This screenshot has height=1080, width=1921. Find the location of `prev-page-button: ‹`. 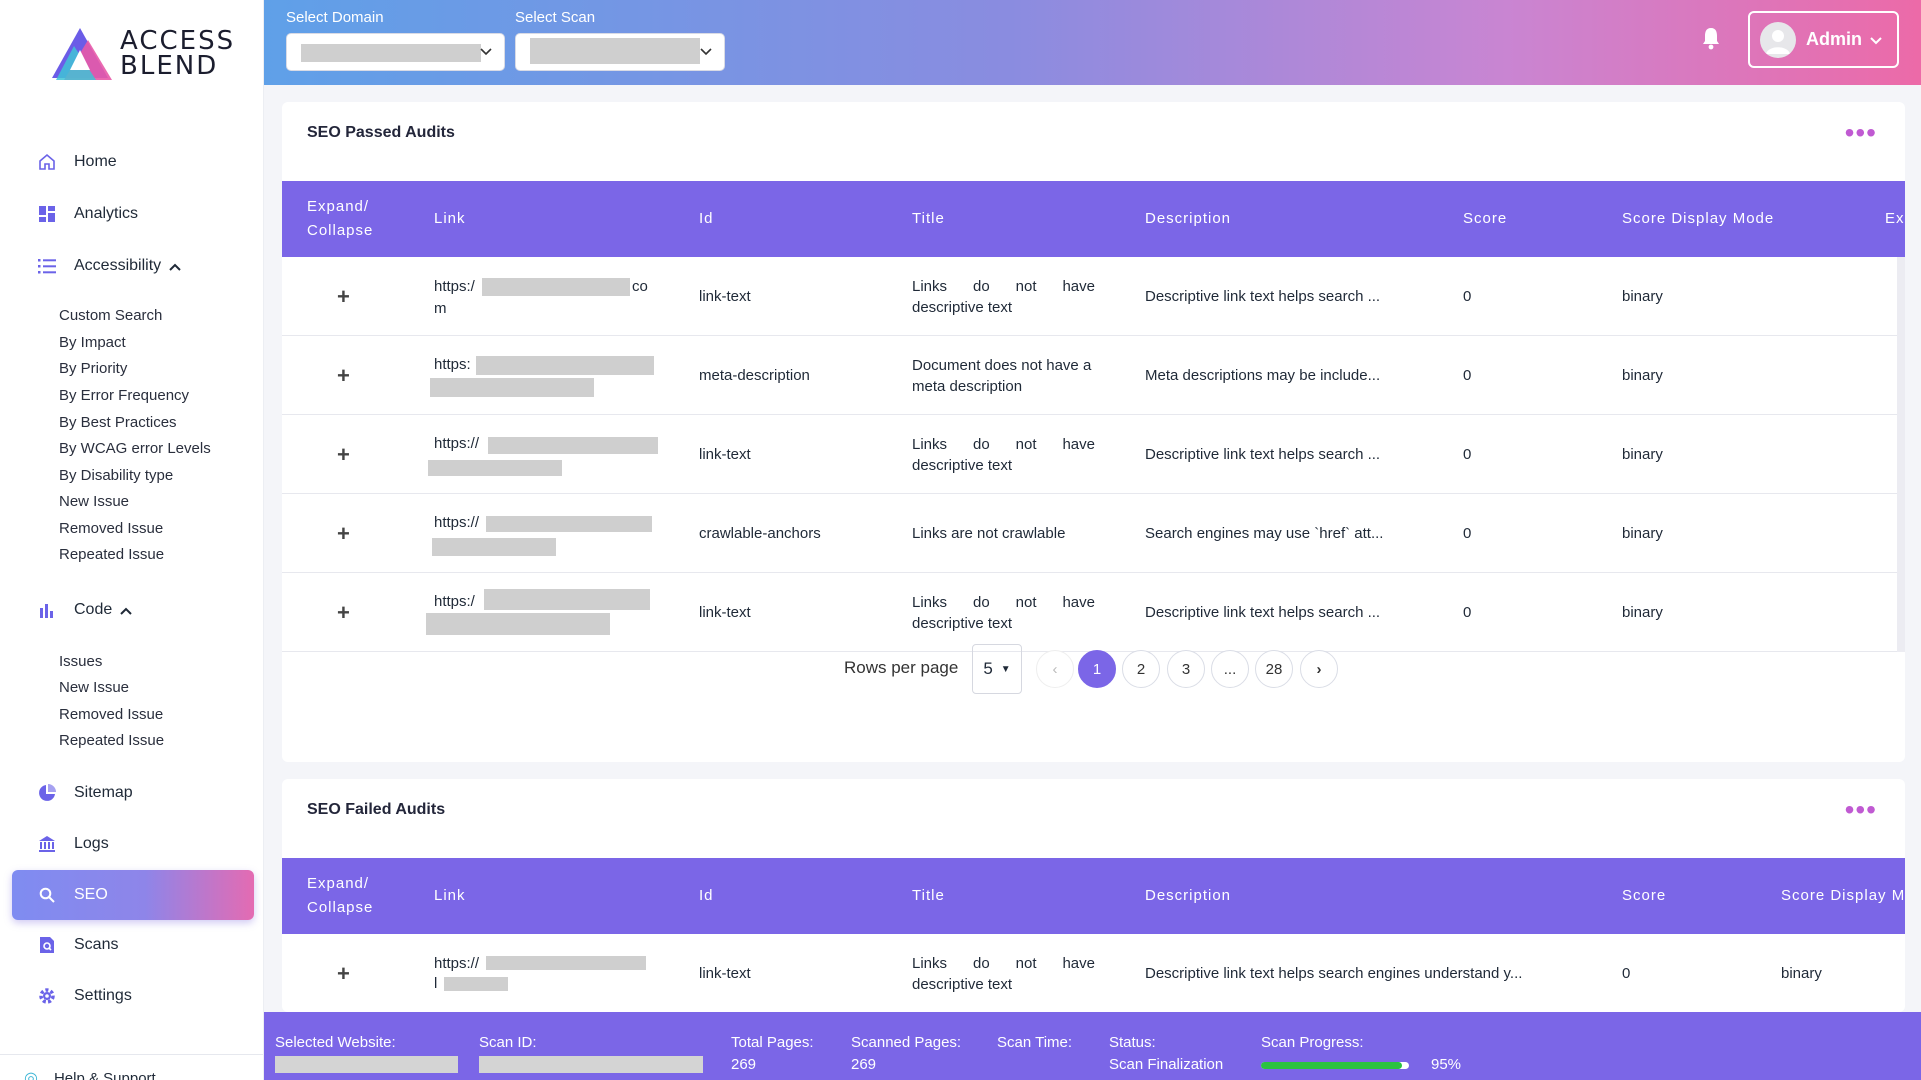

prev-page-button: ‹ is located at coordinates (1055, 669).